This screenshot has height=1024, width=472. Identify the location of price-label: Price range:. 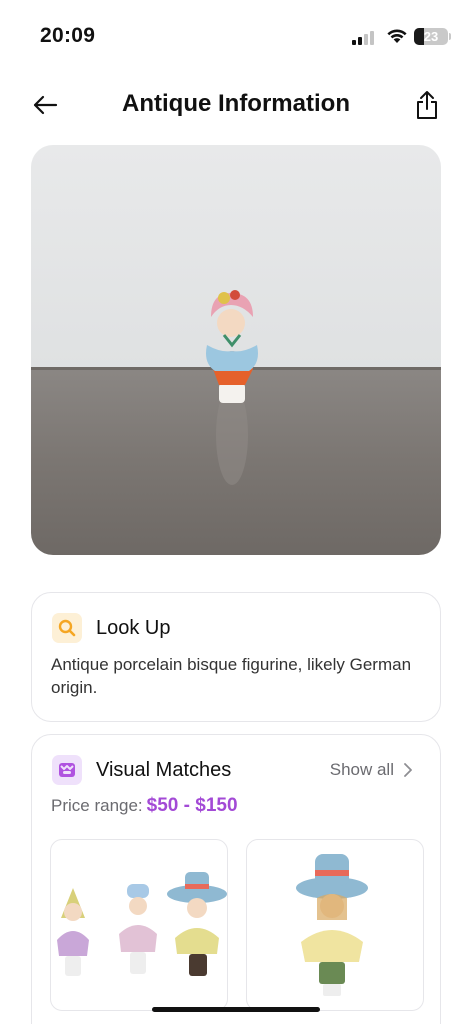
(97, 805).